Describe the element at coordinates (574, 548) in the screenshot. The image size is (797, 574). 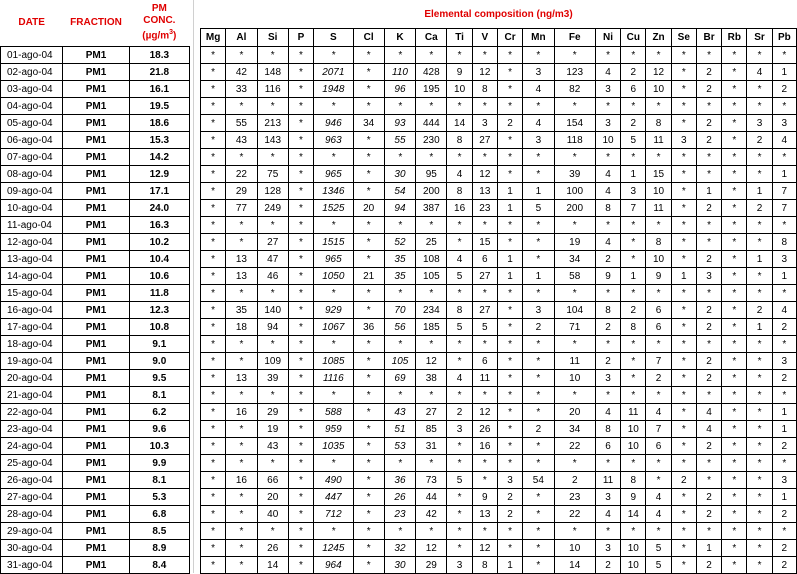
I see `value-cell-fe: 10` at that location.